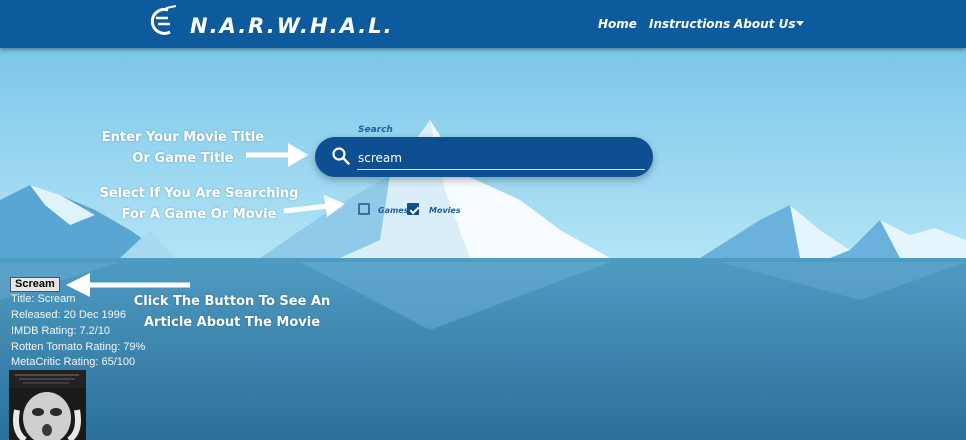 The image size is (966, 440). I want to click on title-hint-line-2: Or Game Title, so click(183, 158).